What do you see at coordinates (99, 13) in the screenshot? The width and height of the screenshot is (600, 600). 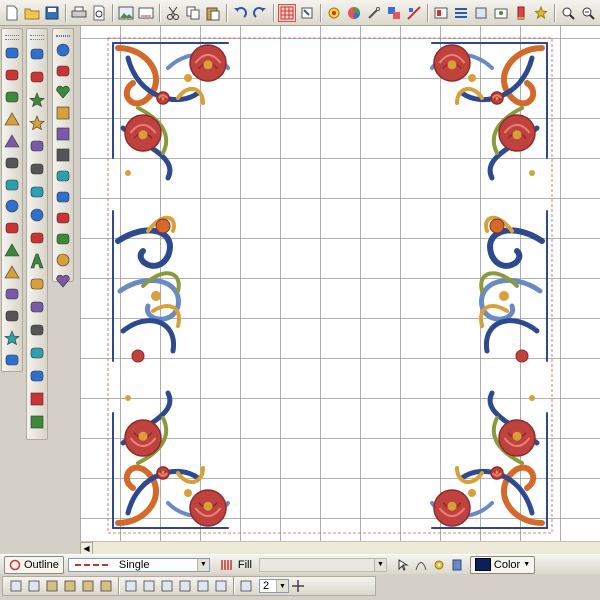 I see `print-preview-icon` at bounding box center [99, 13].